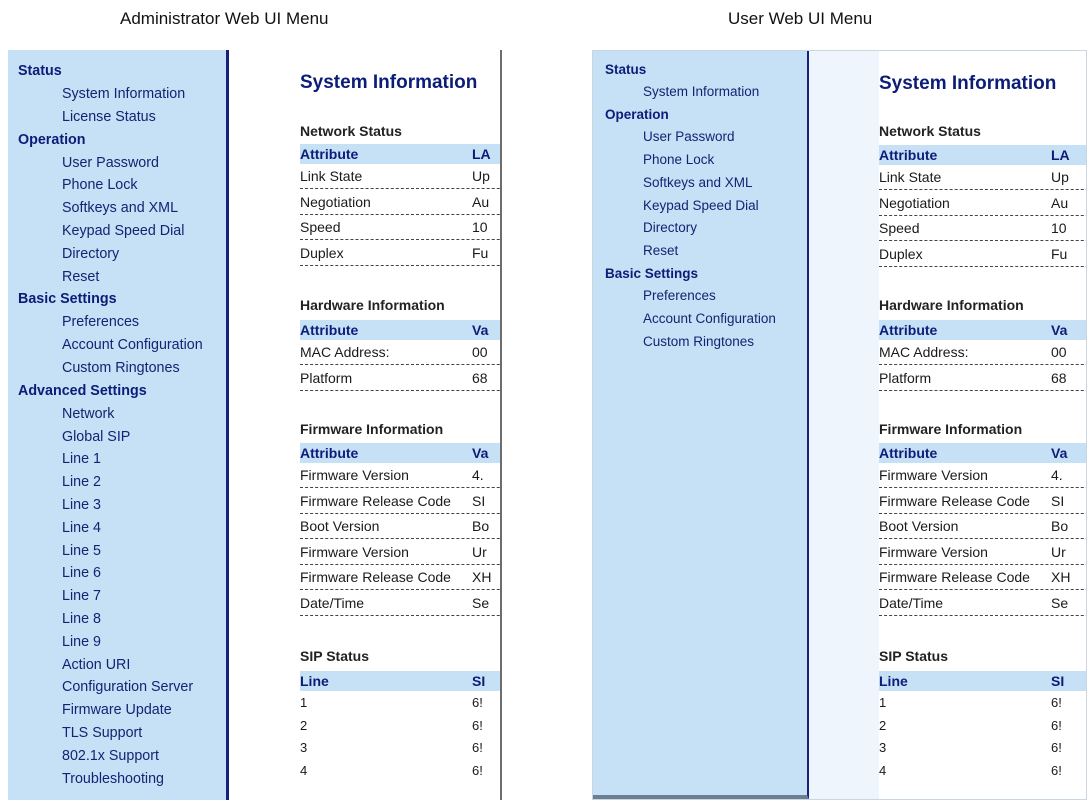  I want to click on nav-item-troubleshooting: Troubleshooting, so click(117, 779).